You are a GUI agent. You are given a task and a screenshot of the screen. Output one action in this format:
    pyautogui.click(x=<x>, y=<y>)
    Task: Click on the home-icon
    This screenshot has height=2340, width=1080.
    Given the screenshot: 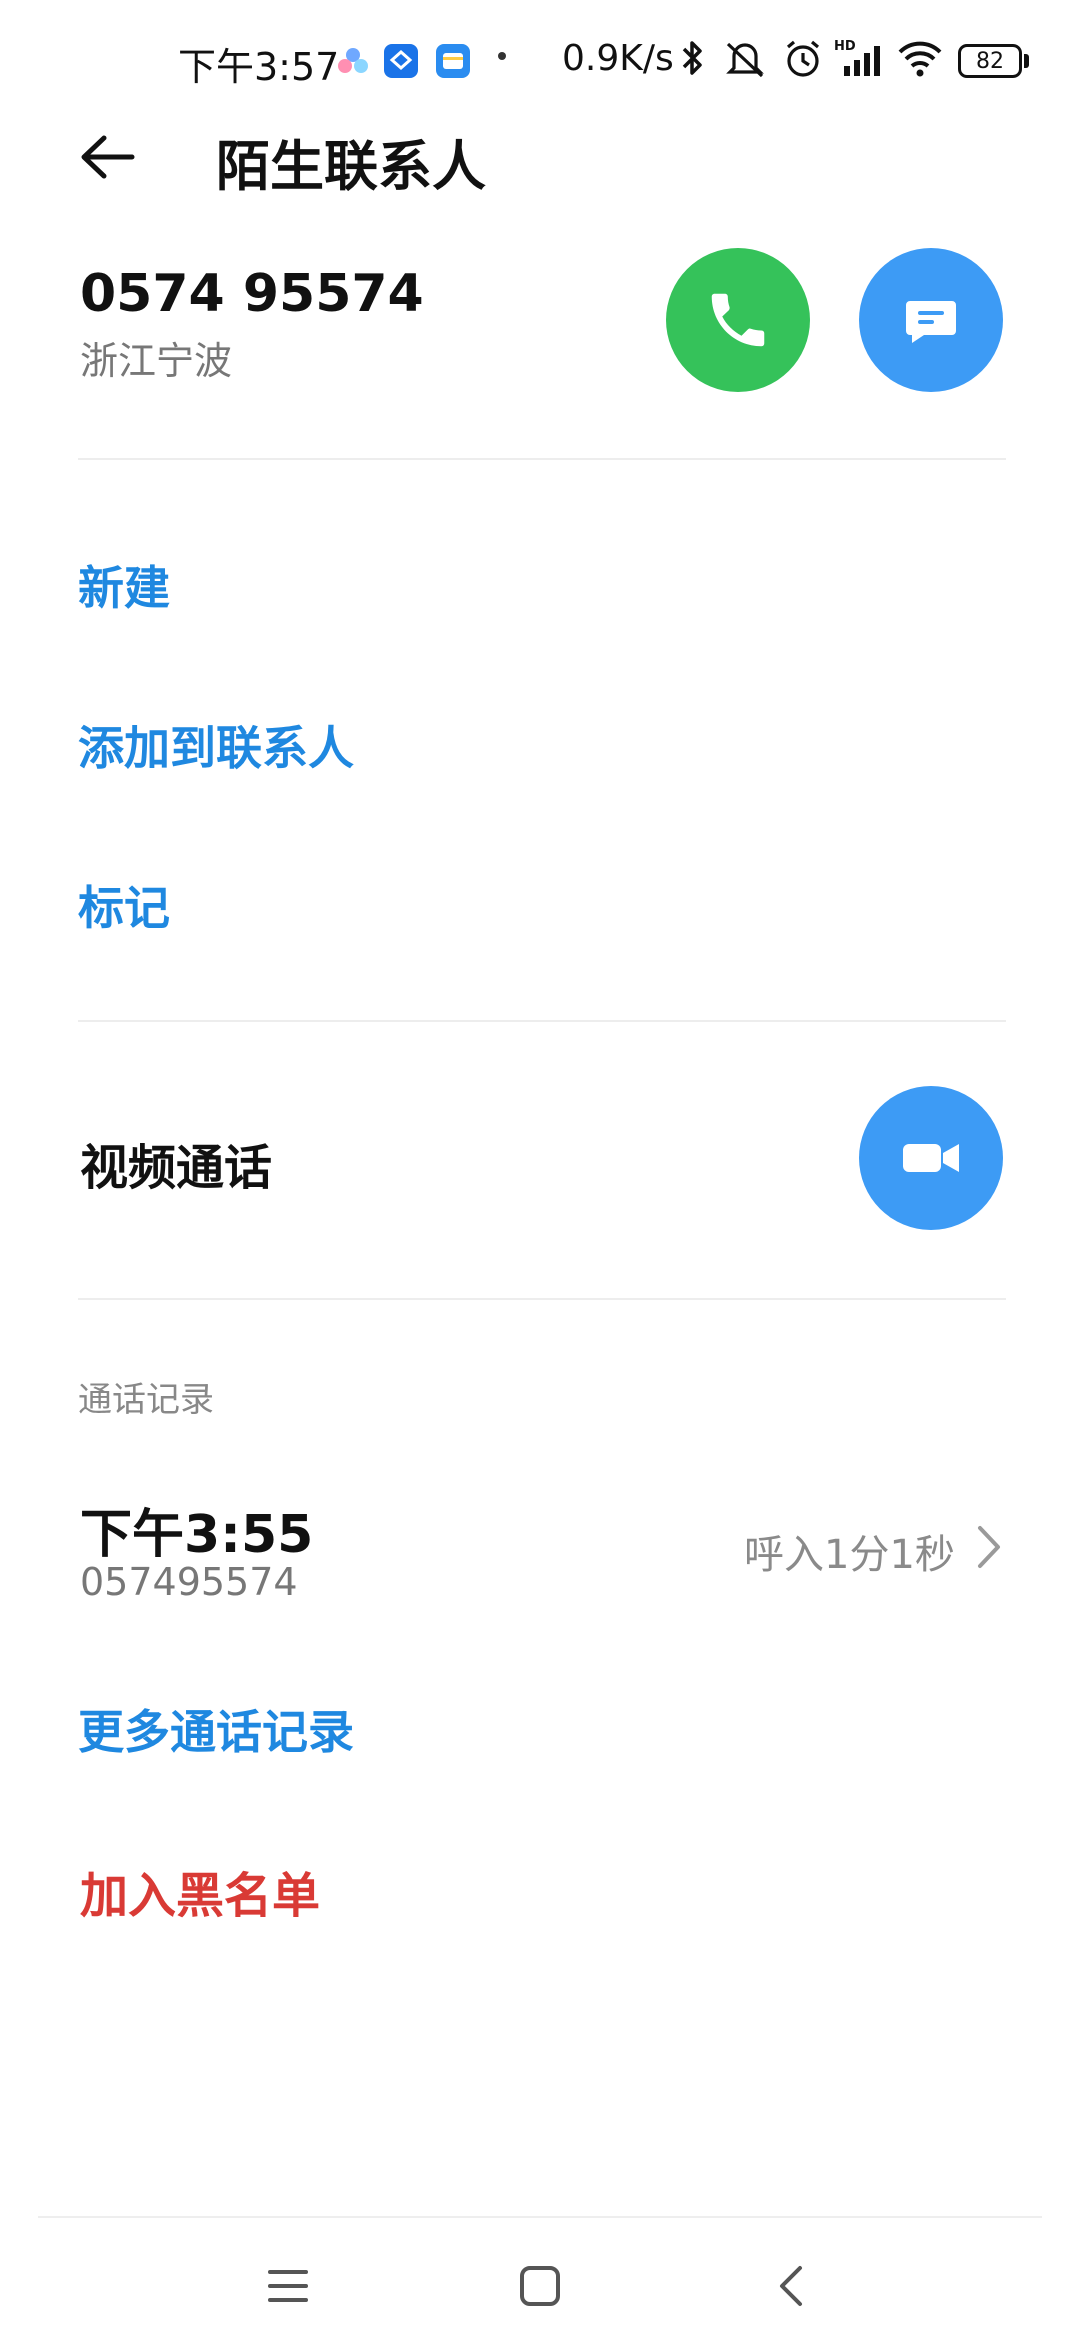 What is the action you would take?
    pyautogui.click(x=540, y=2286)
    